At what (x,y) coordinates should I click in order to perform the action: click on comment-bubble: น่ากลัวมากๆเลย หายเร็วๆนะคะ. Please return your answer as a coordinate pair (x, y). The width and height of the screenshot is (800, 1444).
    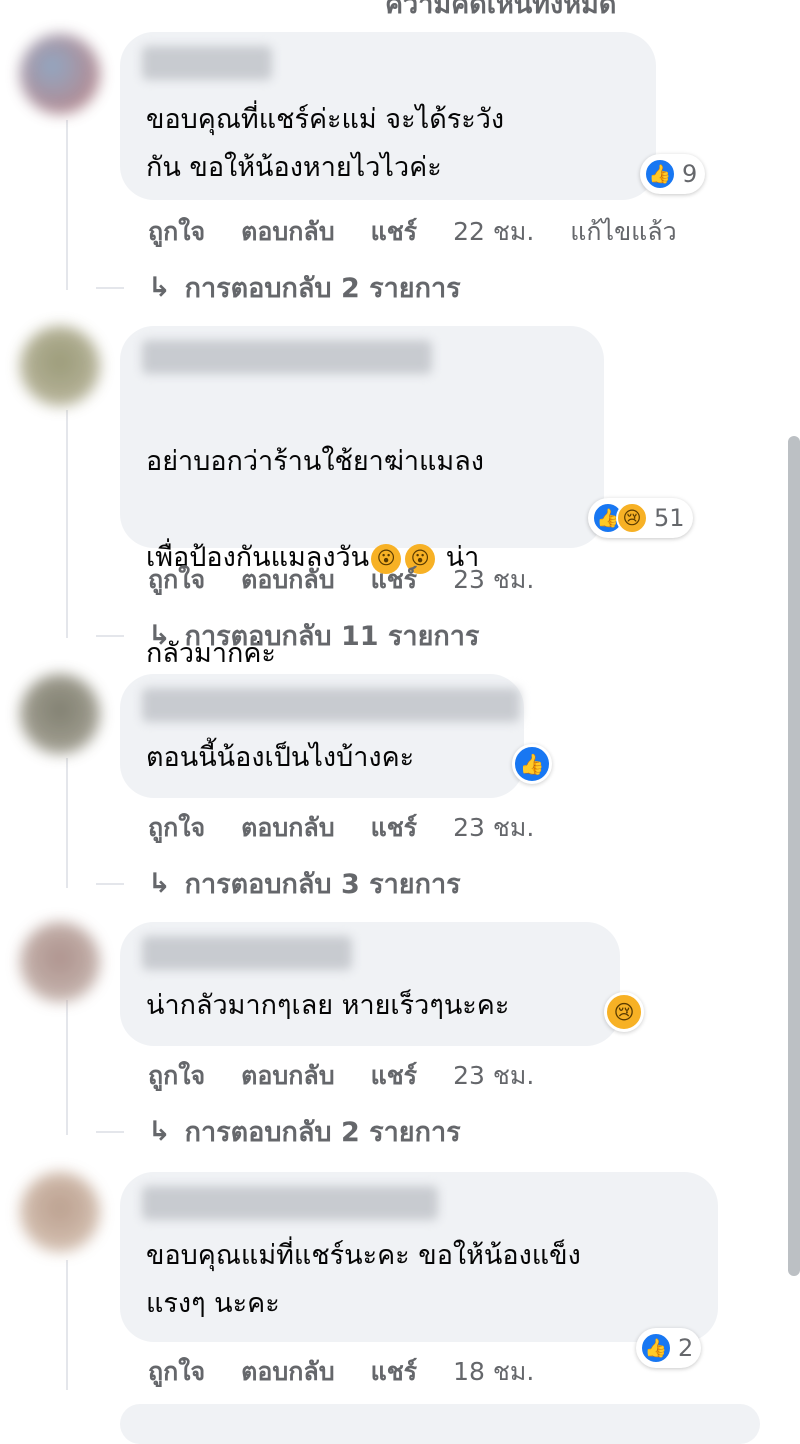
    Looking at the image, I should click on (370, 984).